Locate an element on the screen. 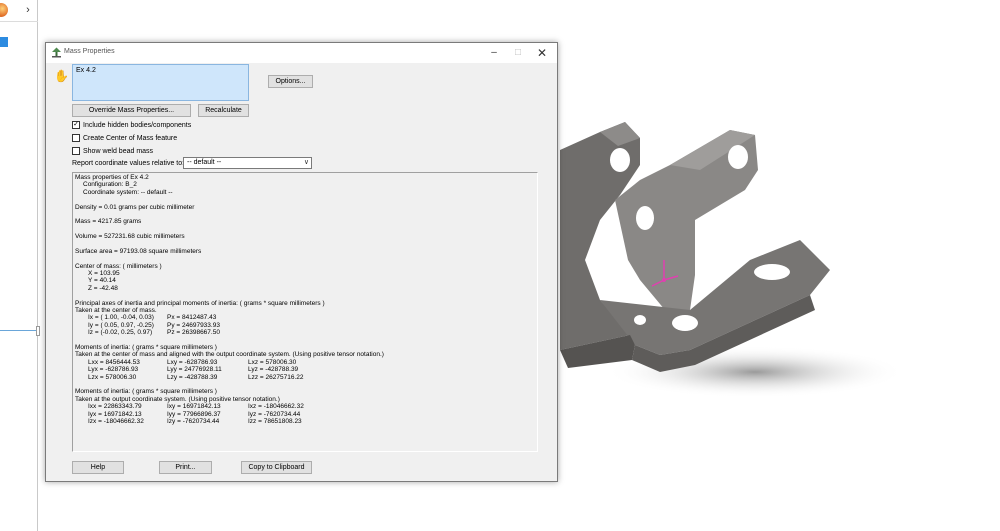 The width and height of the screenshot is (1000, 531). dialog-title: Mass Properties is located at coordinates (89, 51).